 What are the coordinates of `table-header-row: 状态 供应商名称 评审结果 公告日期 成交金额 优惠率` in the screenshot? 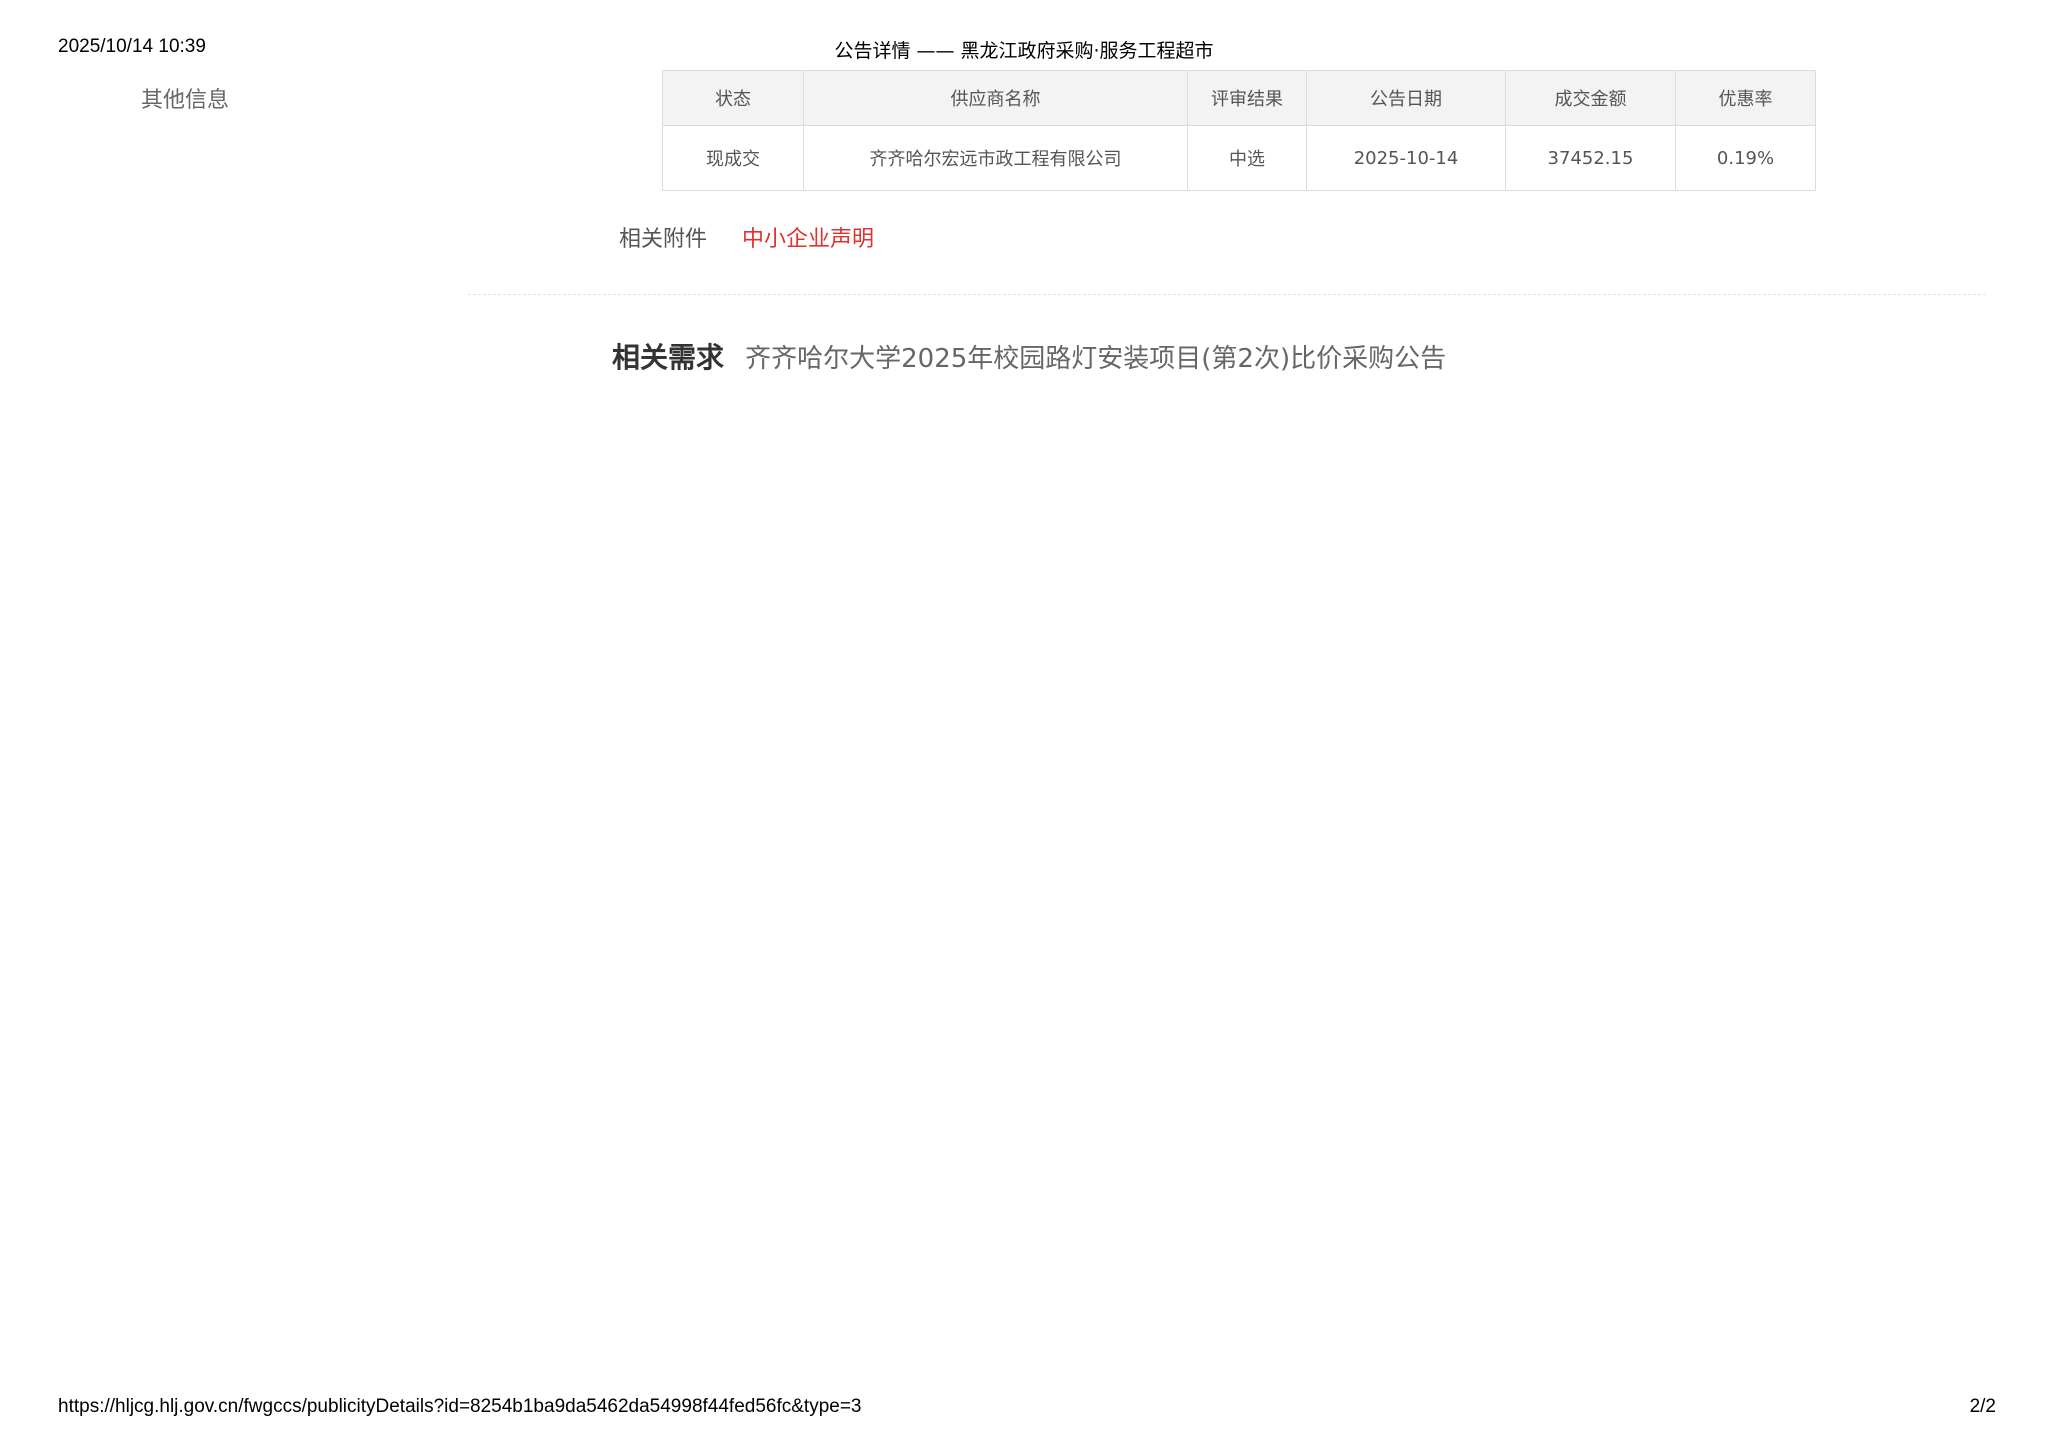 It's located at (1239, 98).